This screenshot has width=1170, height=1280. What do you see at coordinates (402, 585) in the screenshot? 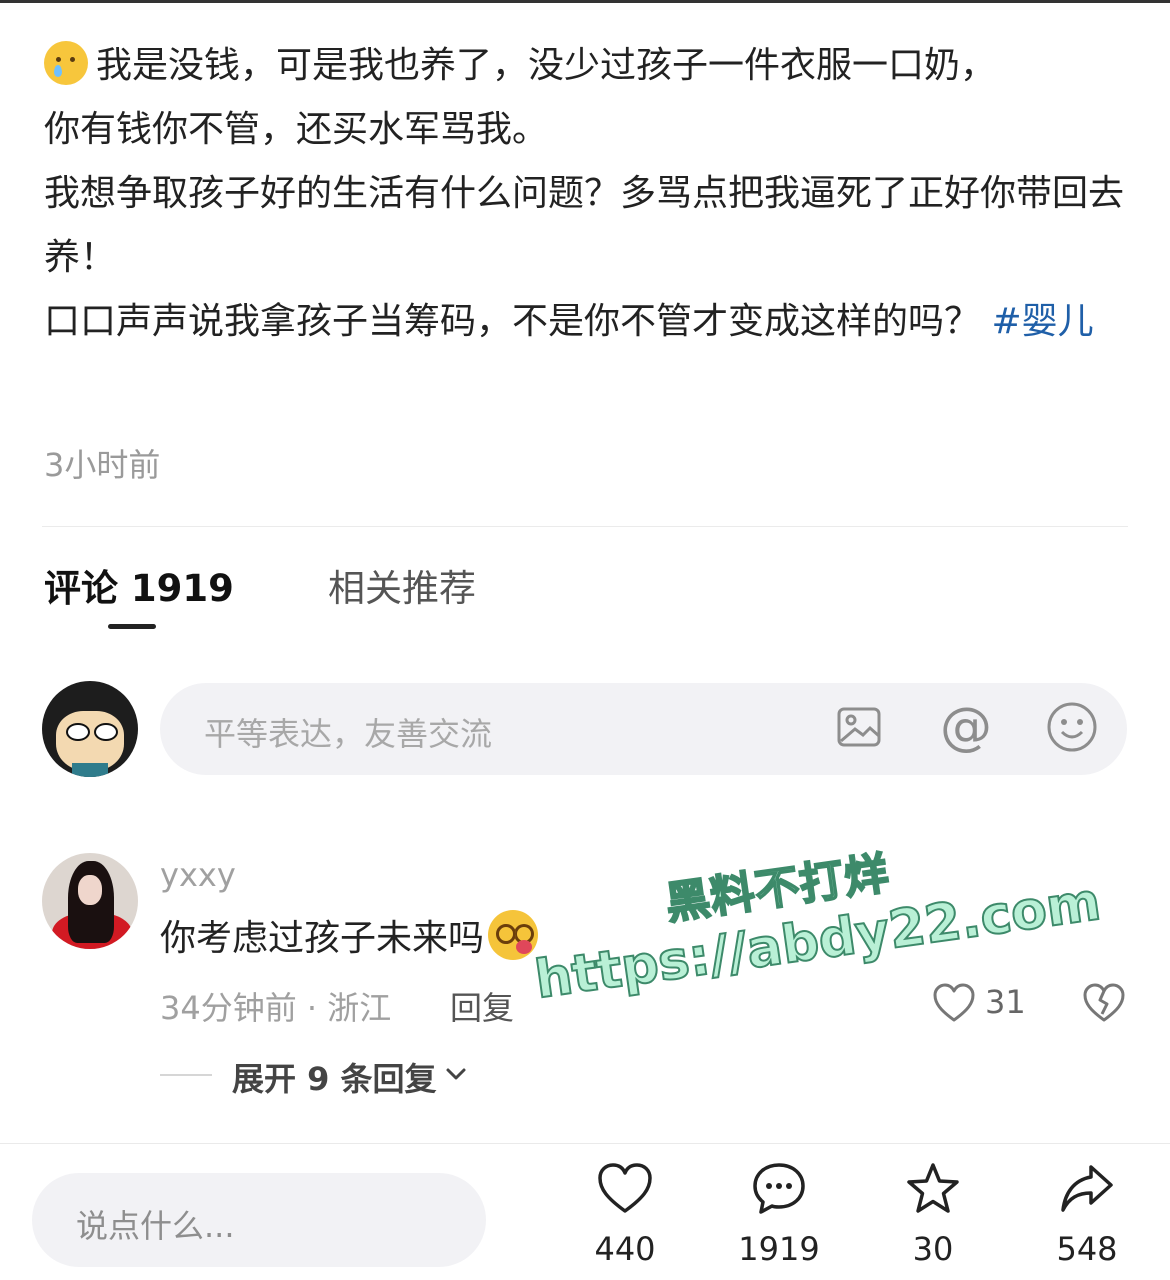
I see `tab-related: 相关推荐` at bounding box center [402, 585].